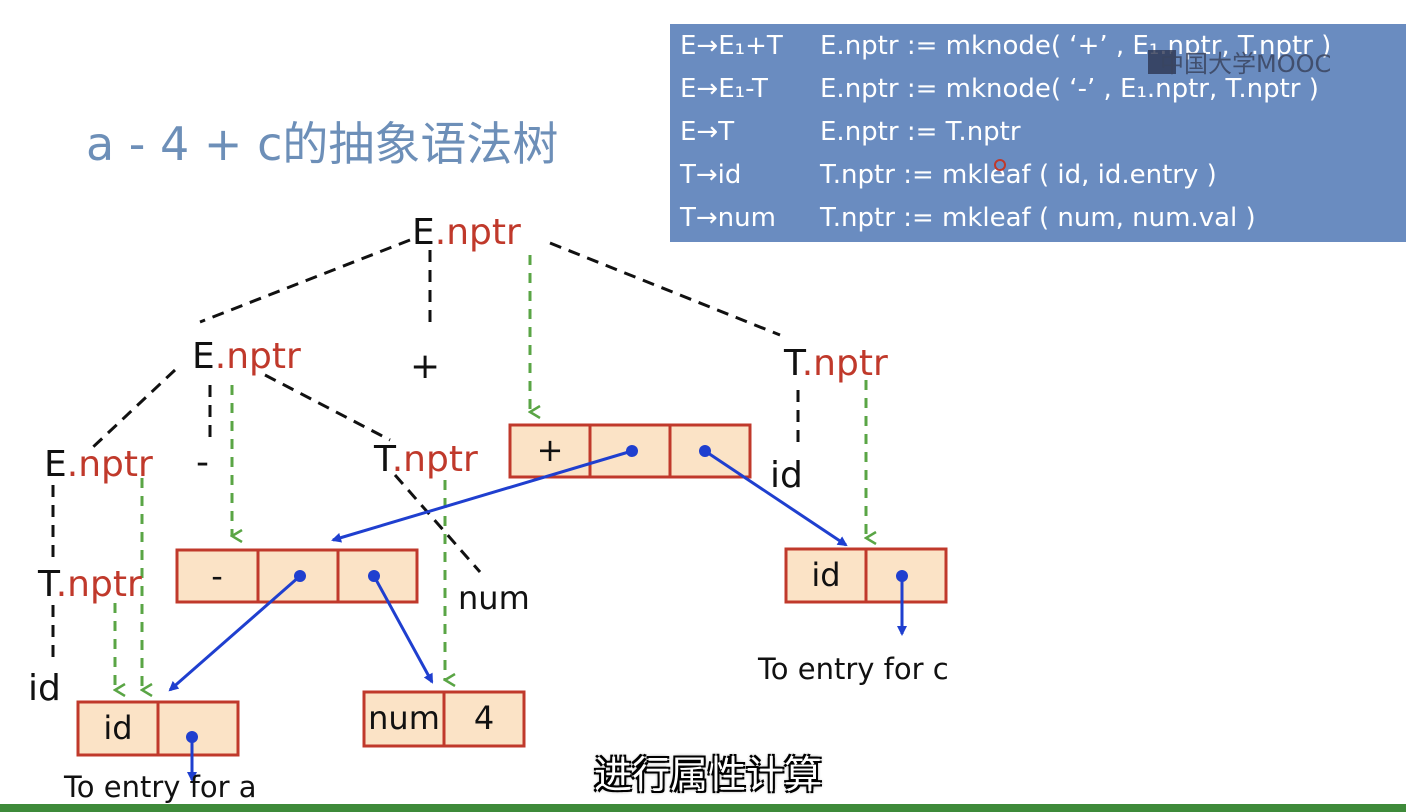  What do you see at coordinates (550, 450) in the screenshot?
I see `plus-node-op: +` at bounding box center [550, 450].